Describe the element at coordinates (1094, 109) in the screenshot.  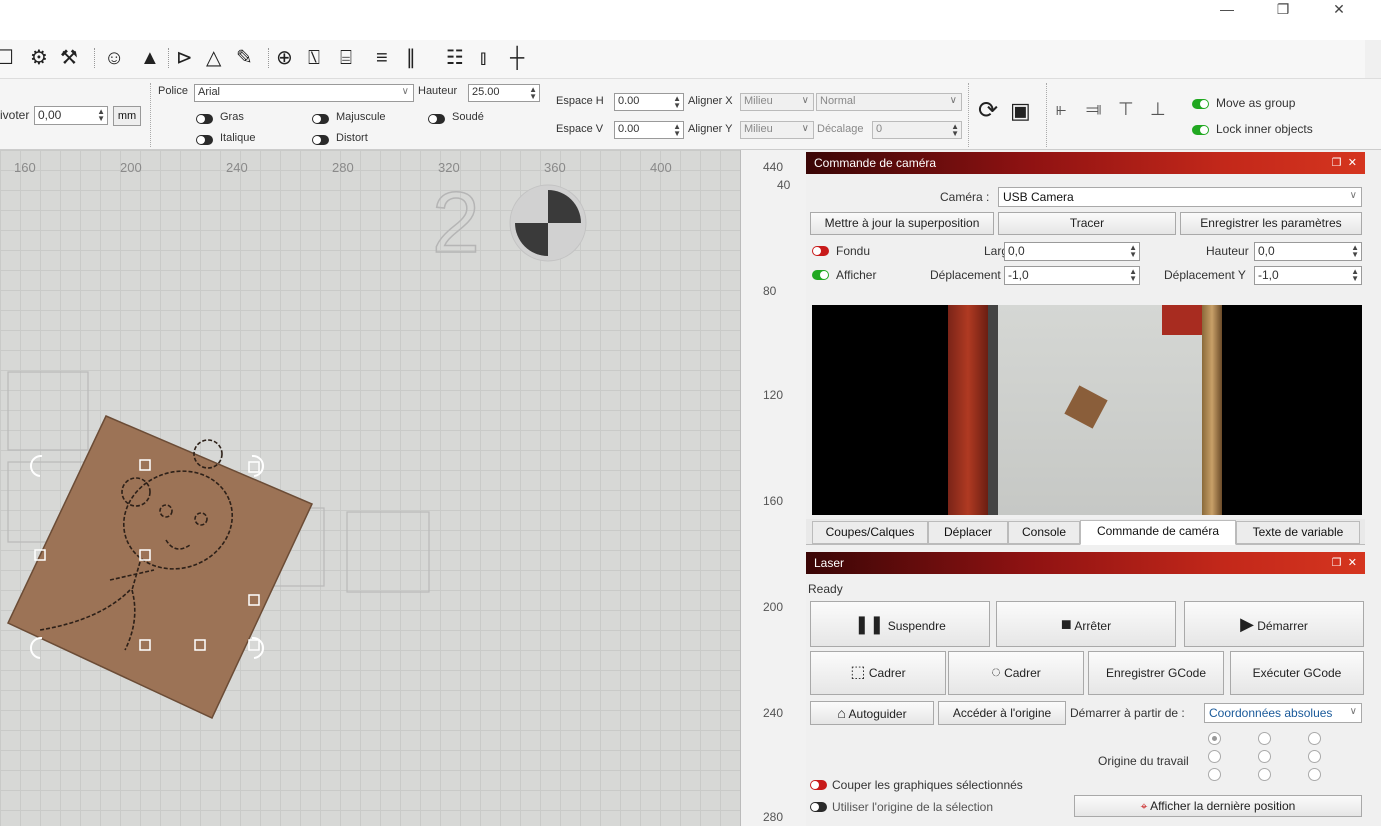
I see `align-right-icon: ⫥` at that location.